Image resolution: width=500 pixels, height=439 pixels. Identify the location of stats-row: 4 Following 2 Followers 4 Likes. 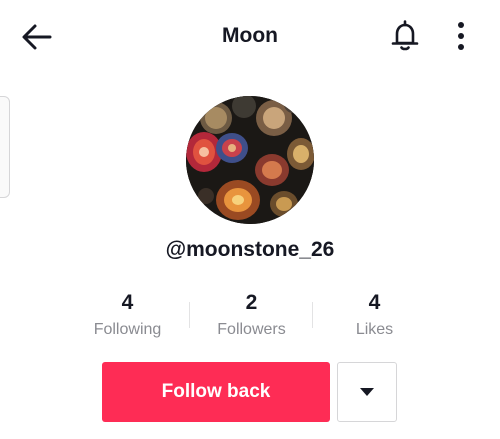
(251, 316).